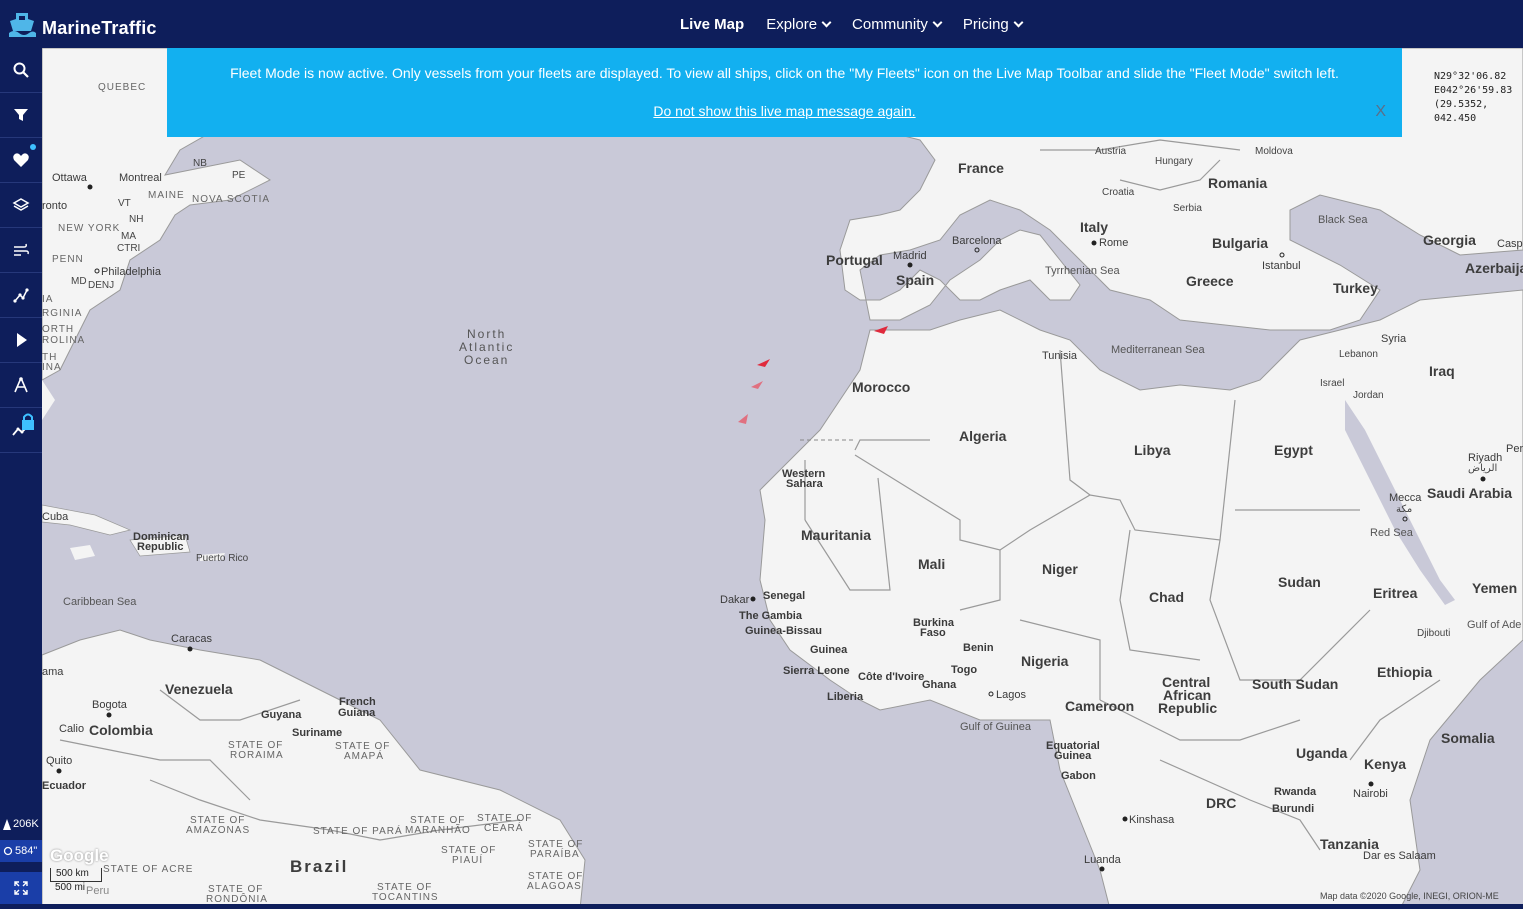 Image resolution: width=1523 pixels, height=909 pixels. I want to click on map-attribution: Map data ©2020 Google, INEGI, ORION-ME, so click(1409, 896).